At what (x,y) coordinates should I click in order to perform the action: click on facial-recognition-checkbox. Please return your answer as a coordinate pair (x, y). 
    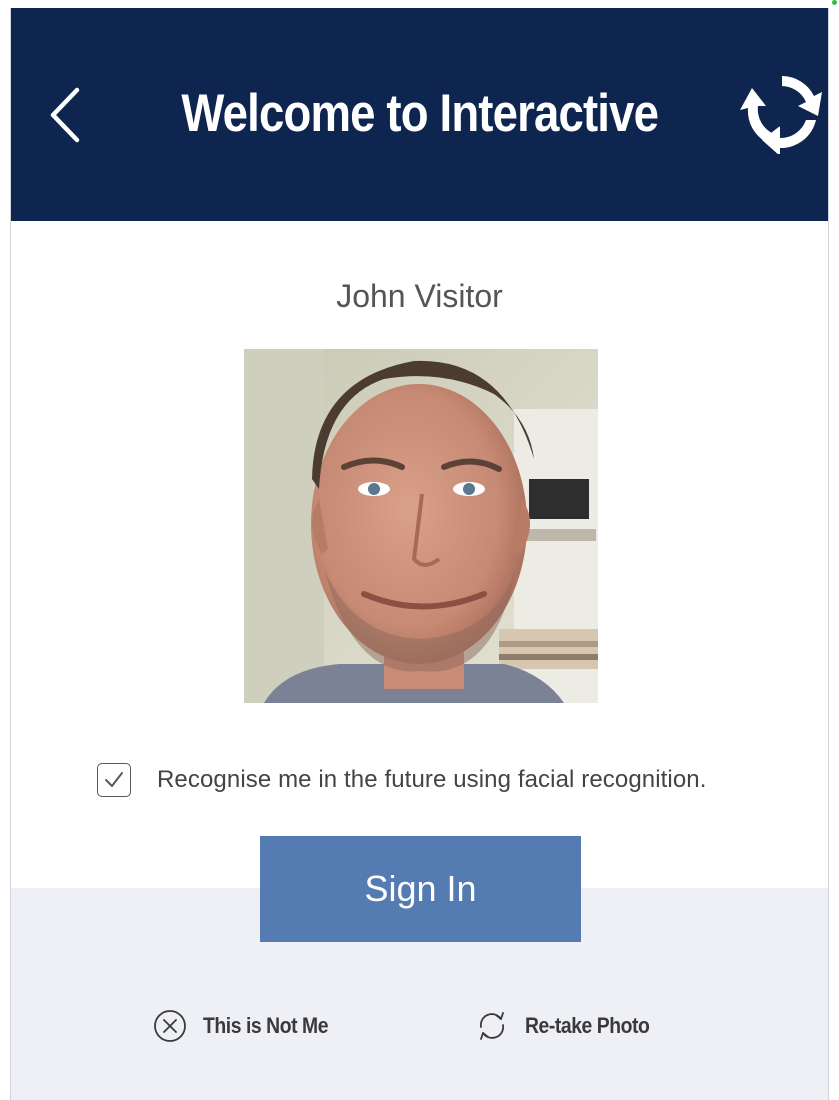
    Looking at the image, I should click on (114, 780).